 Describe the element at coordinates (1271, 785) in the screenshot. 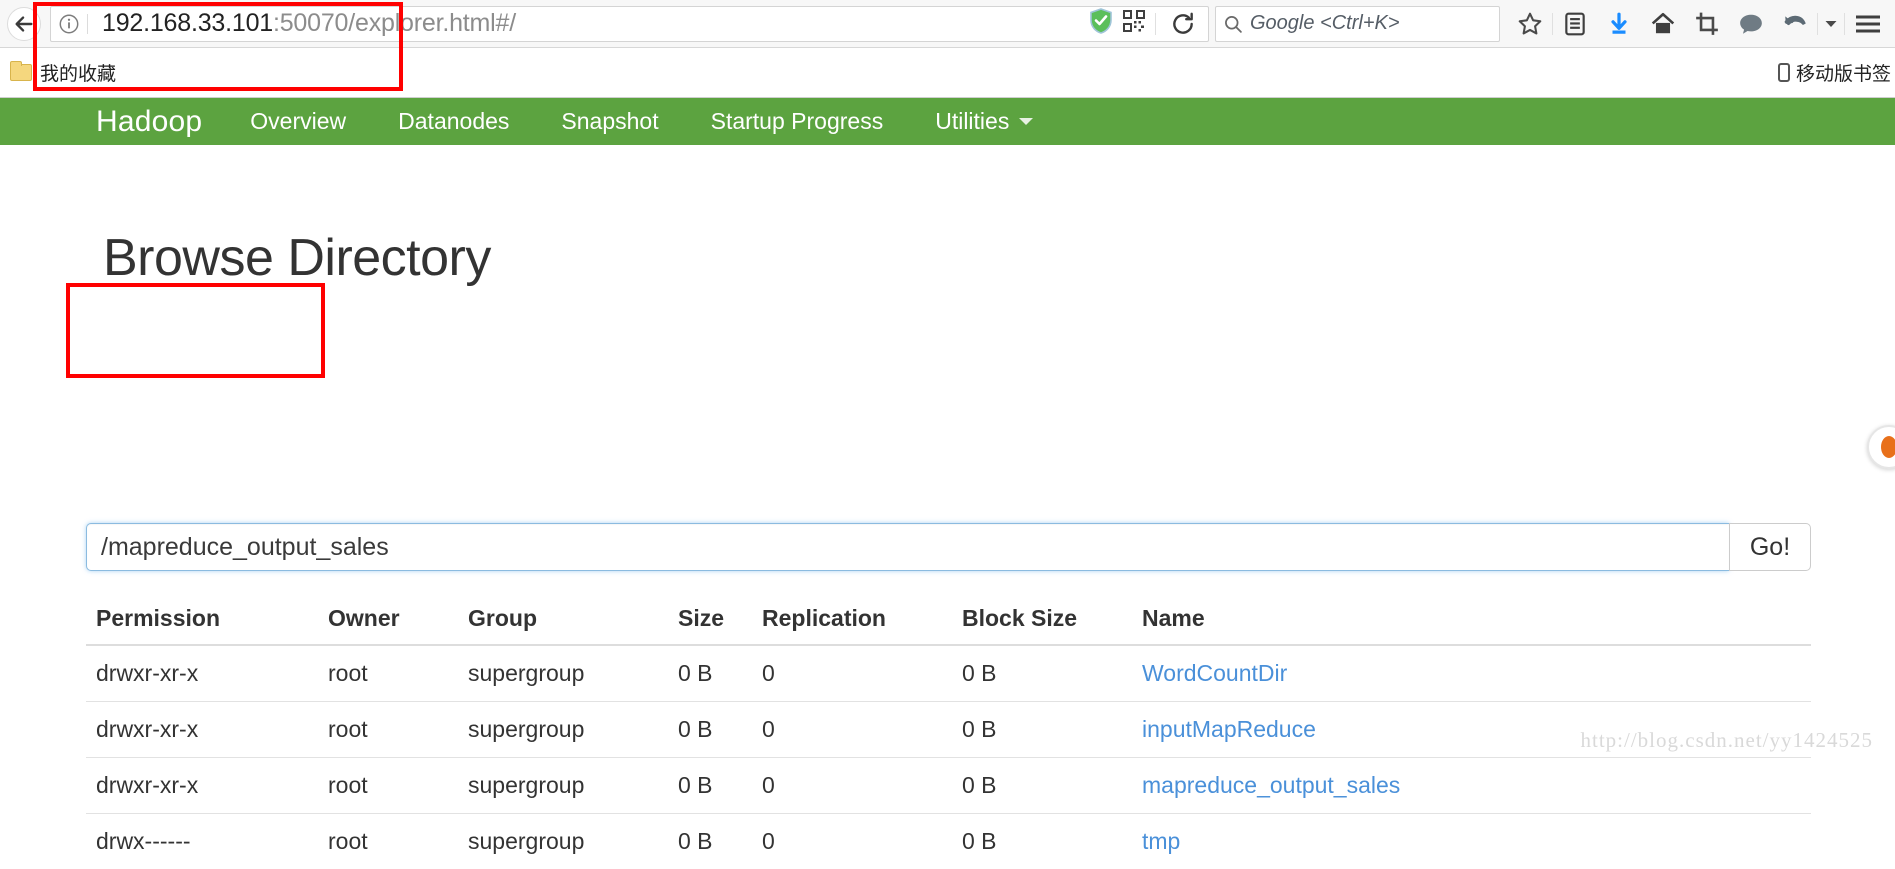

I see `file-link: mapreduce_output_sales` at that location.